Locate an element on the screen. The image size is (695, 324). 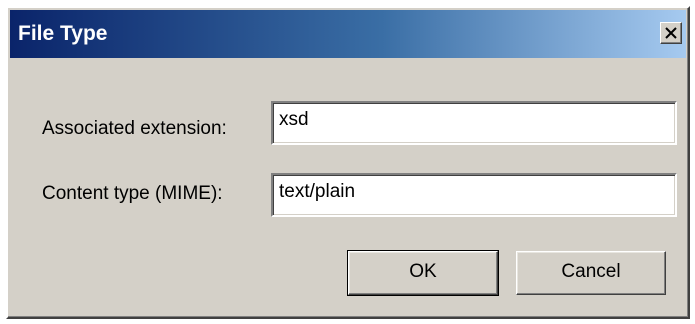
mime-label: Content type (MIME): is located at coordinates (132, 193).